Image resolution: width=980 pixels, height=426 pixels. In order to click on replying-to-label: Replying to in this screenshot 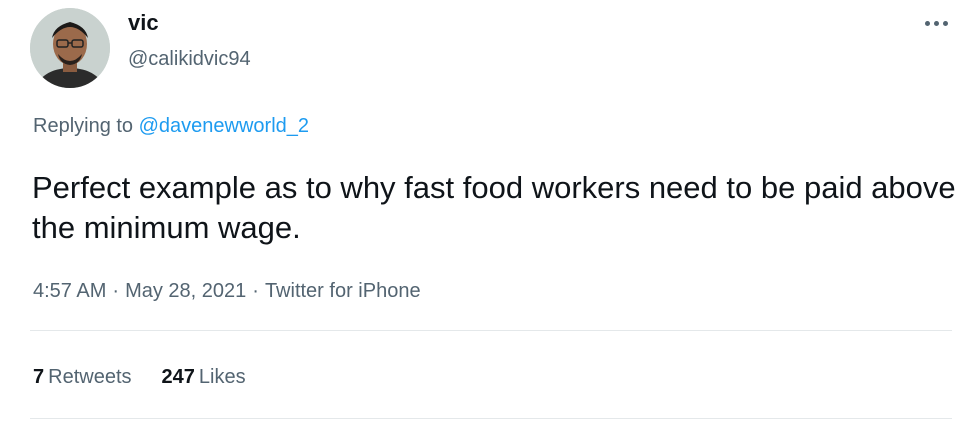, I will do `click(86, 126)`.